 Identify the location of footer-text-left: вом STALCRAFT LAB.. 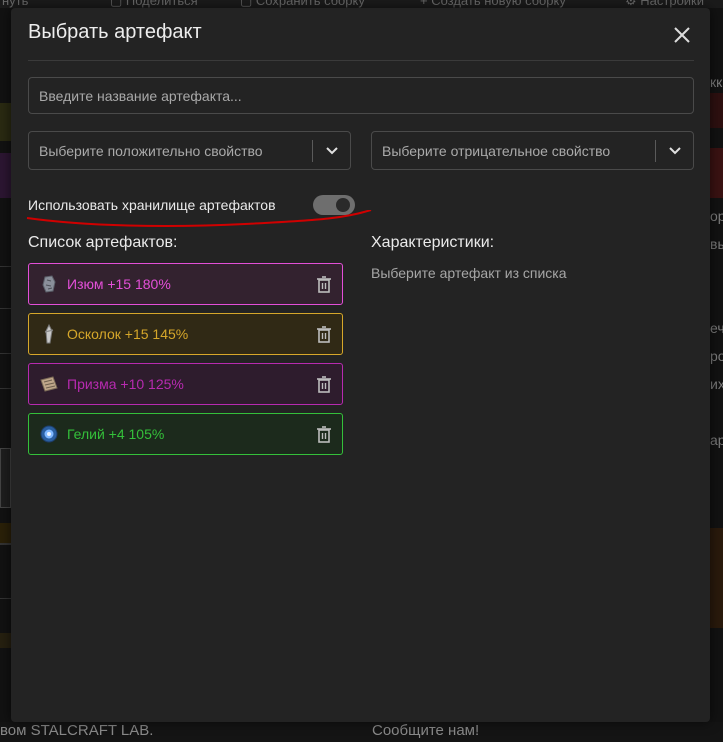
(77, 730).